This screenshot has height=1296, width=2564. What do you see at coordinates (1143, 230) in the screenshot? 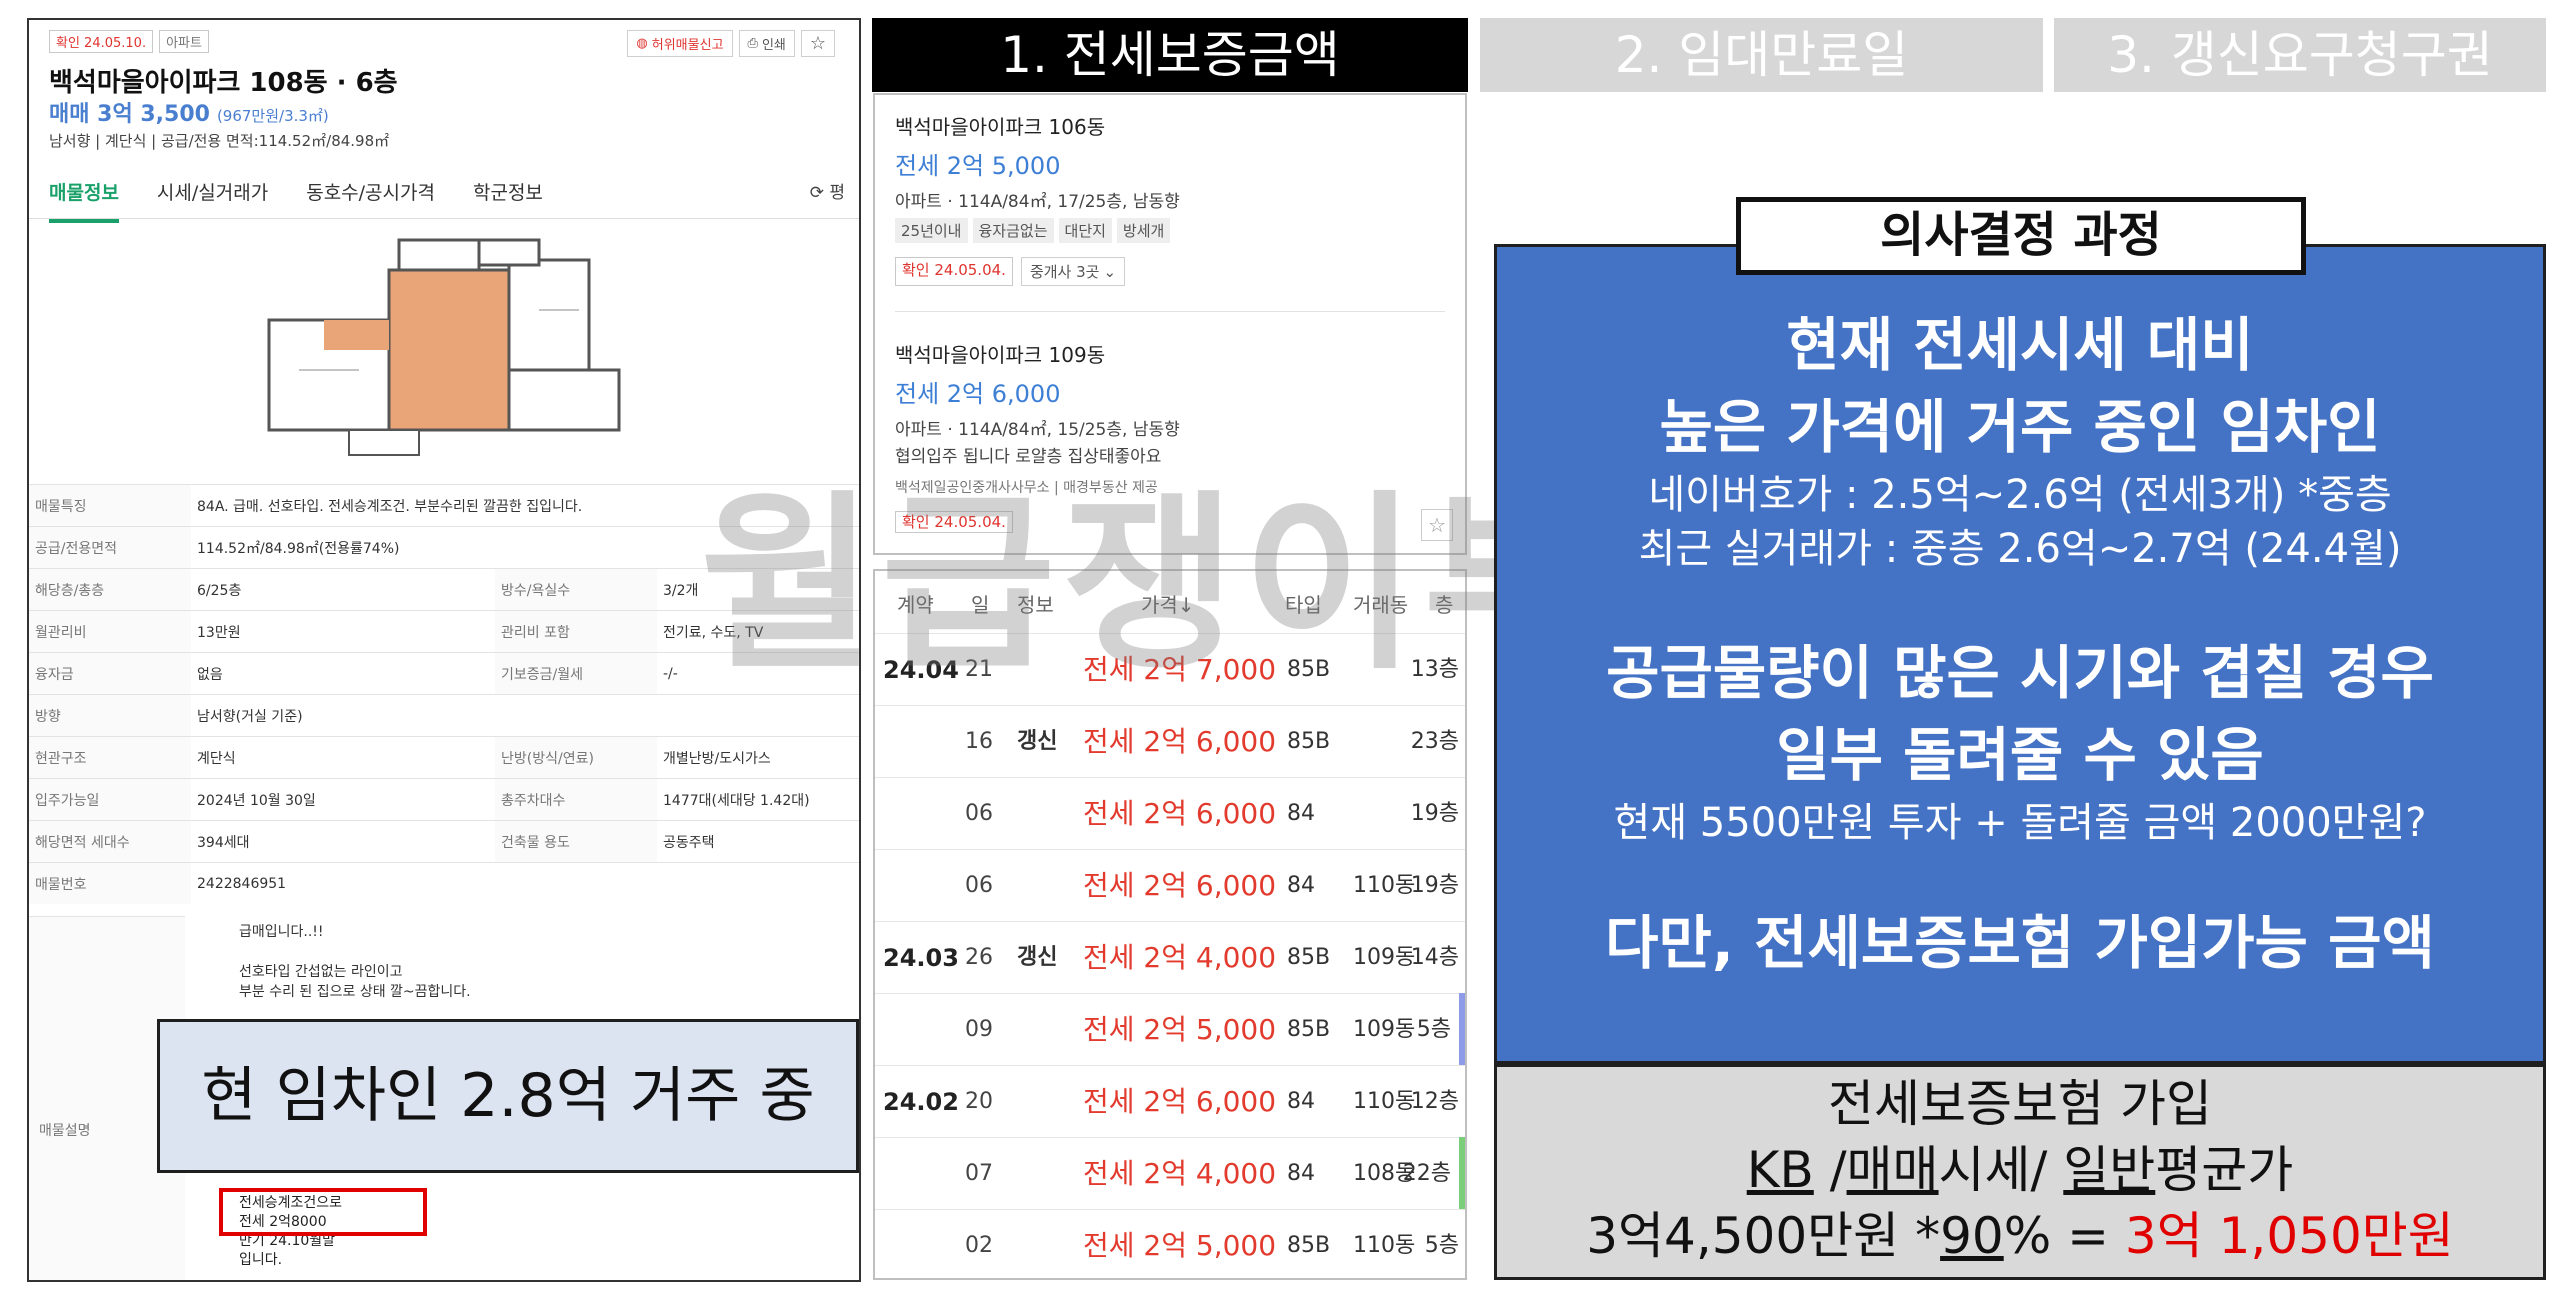
I see `feature-chip: 방세개` at bounding box center [1143, 230].